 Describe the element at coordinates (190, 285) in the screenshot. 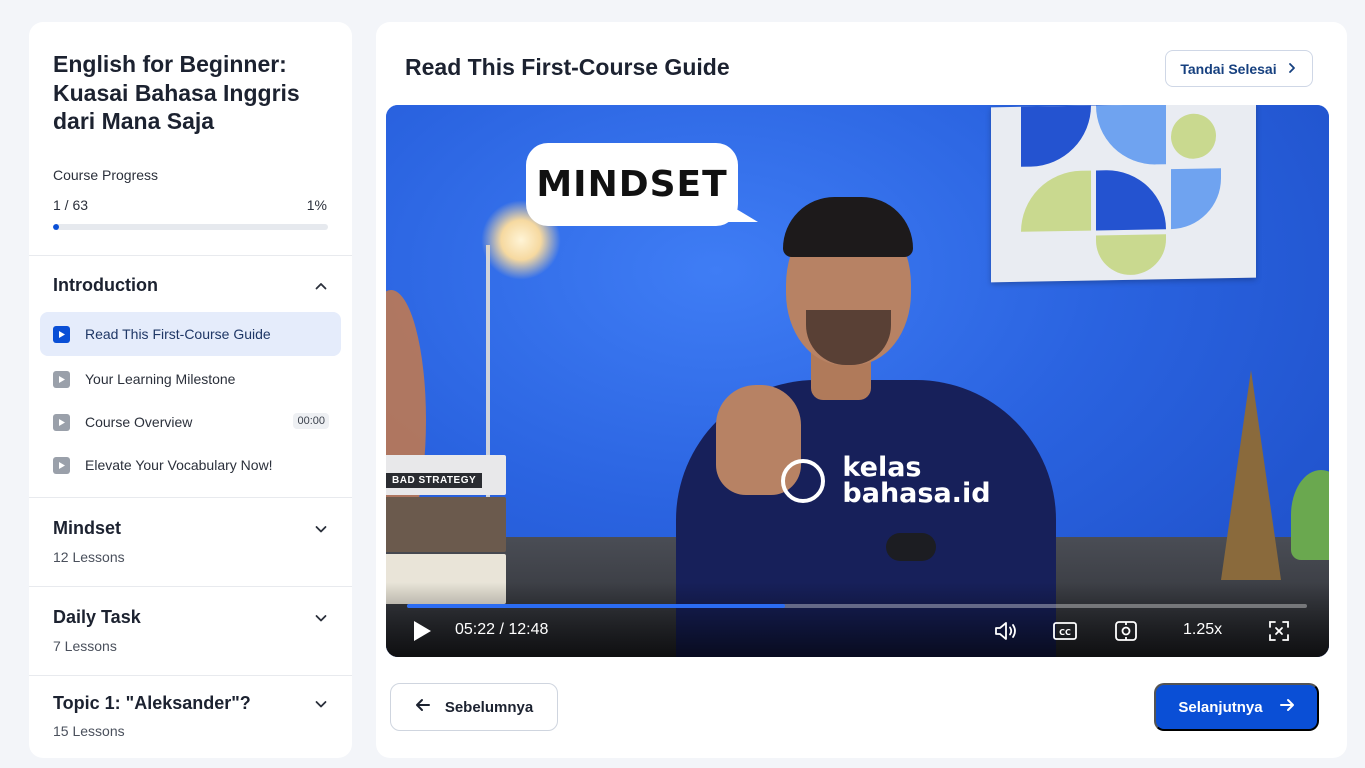

I see `section-introduction-header: Introduction` at that location.